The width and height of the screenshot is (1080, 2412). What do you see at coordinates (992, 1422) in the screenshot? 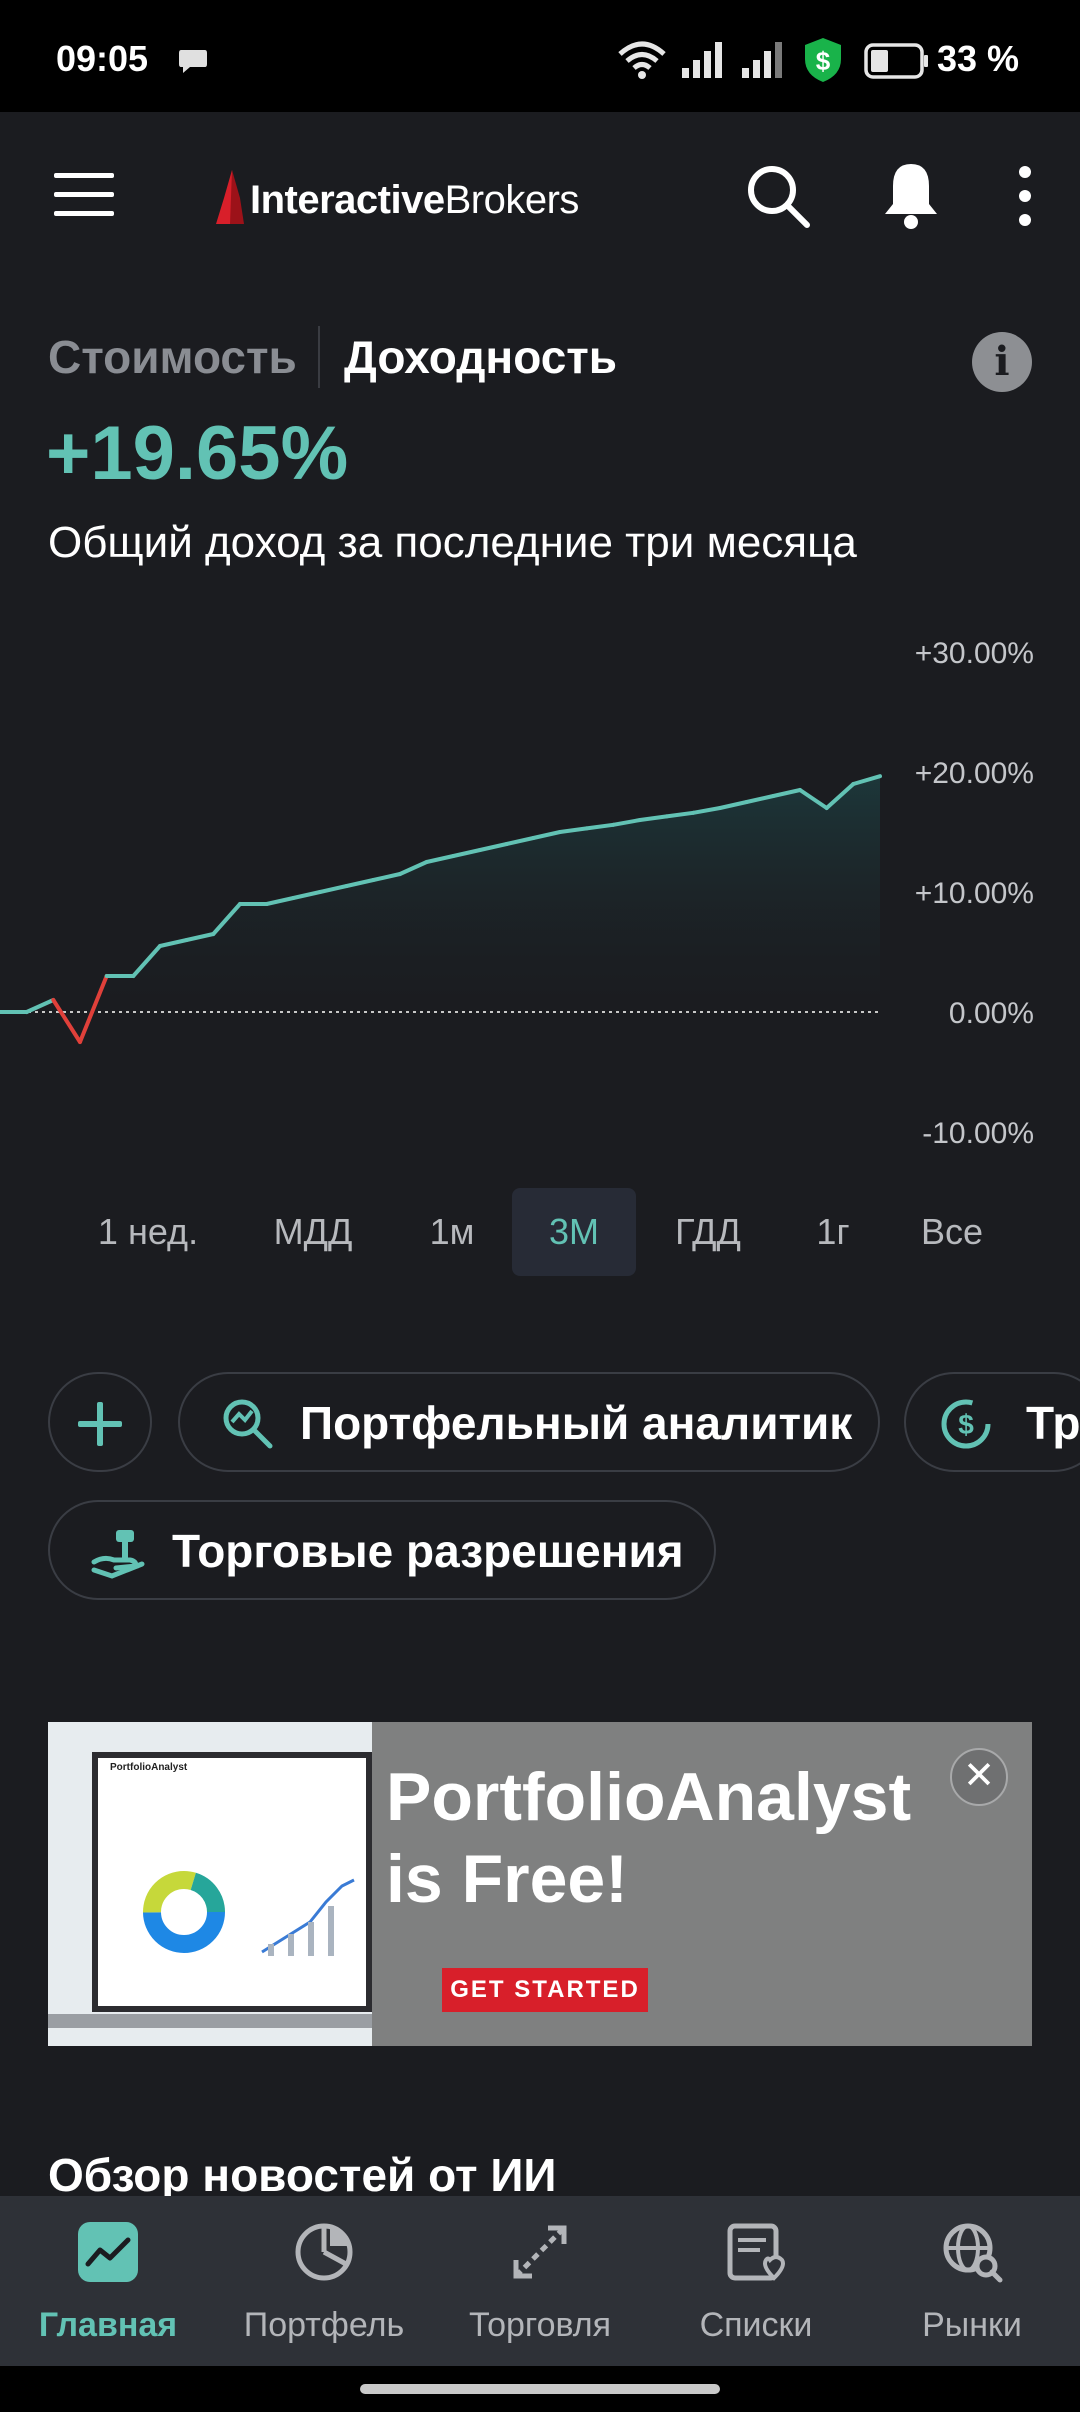
I see `partial-chip: $ Тр` at bounding box center [992, 1422].